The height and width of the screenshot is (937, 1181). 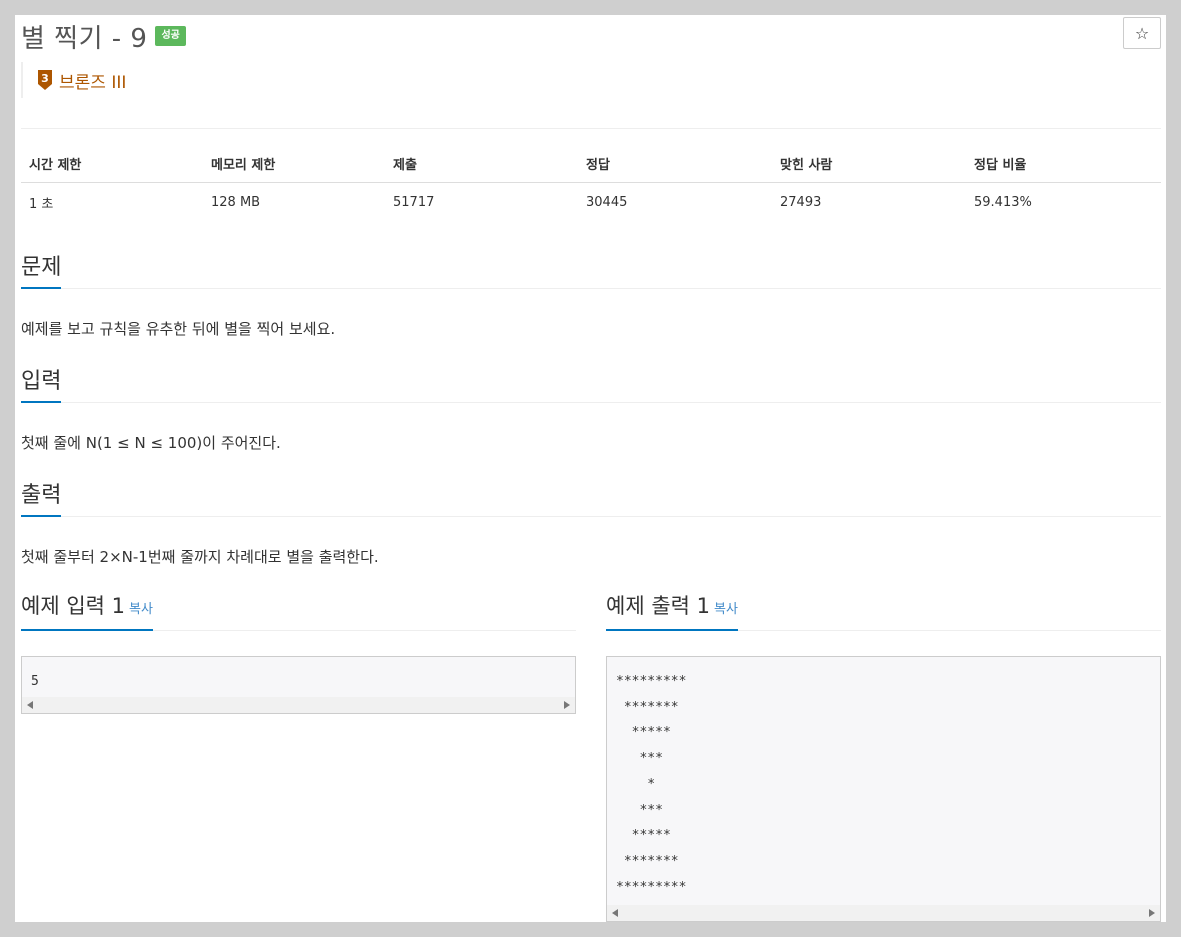 What do you see at coordinates (675, 167) in the screenshot?
I see `header-accepted: 정답` at bounding box center [675, 167].